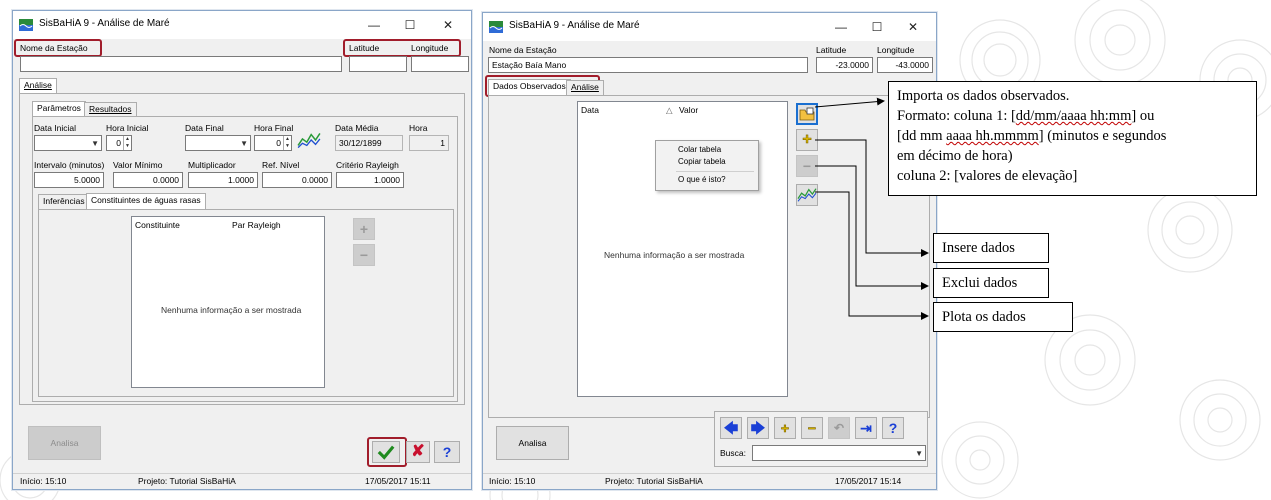  What do you see at coordinates (1026, 116) in the screenshot?
I see `callout-importa-line2: Formato: coluna 1: [dd/mm/aaaa hh:mm] ou` at bounding box center [1026, 116].